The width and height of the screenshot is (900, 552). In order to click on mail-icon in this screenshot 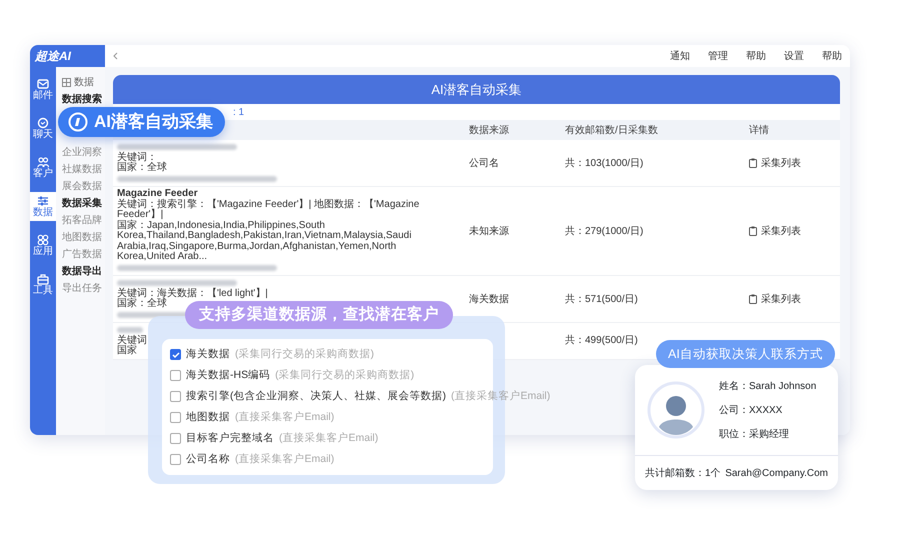, I will do `click(43, 84)`.